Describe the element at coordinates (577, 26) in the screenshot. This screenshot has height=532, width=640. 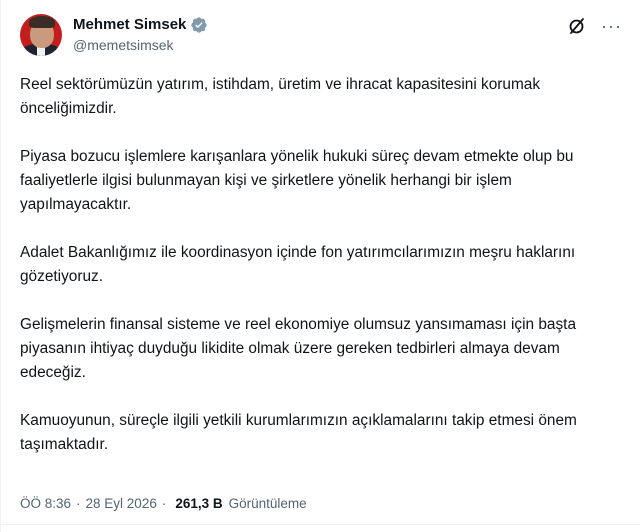
I see `grok-slash-icon` at that location.